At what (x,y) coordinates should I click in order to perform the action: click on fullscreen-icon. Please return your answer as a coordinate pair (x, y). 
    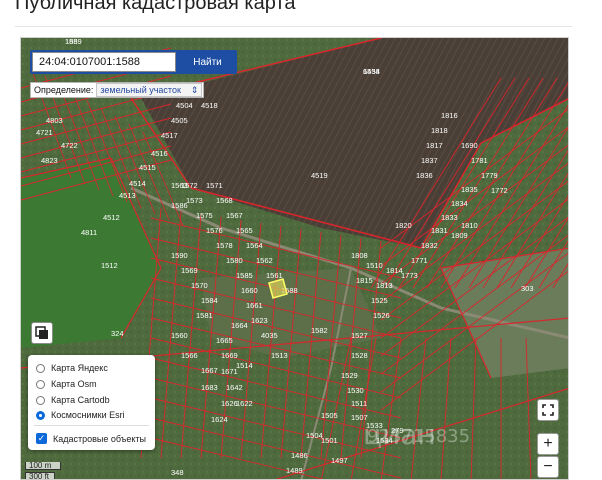
    Looking at the image, I should click on (548, 410).